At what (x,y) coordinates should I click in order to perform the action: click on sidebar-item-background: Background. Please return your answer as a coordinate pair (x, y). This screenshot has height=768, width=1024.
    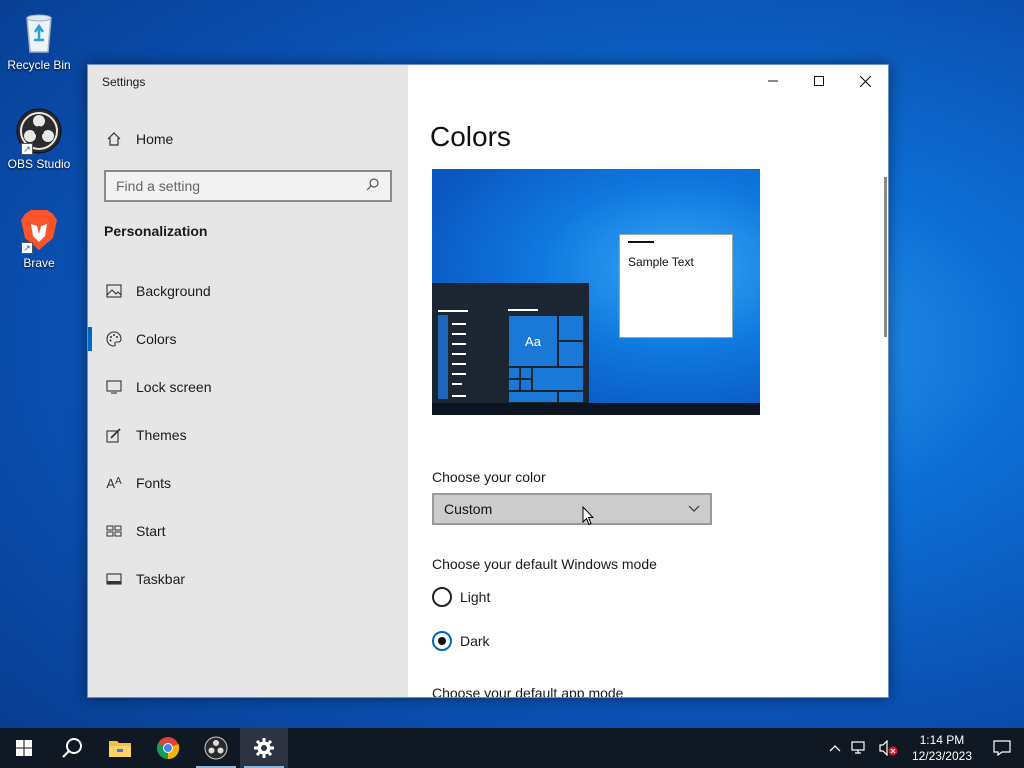
    Looking at the image, I should click on (248, 291).